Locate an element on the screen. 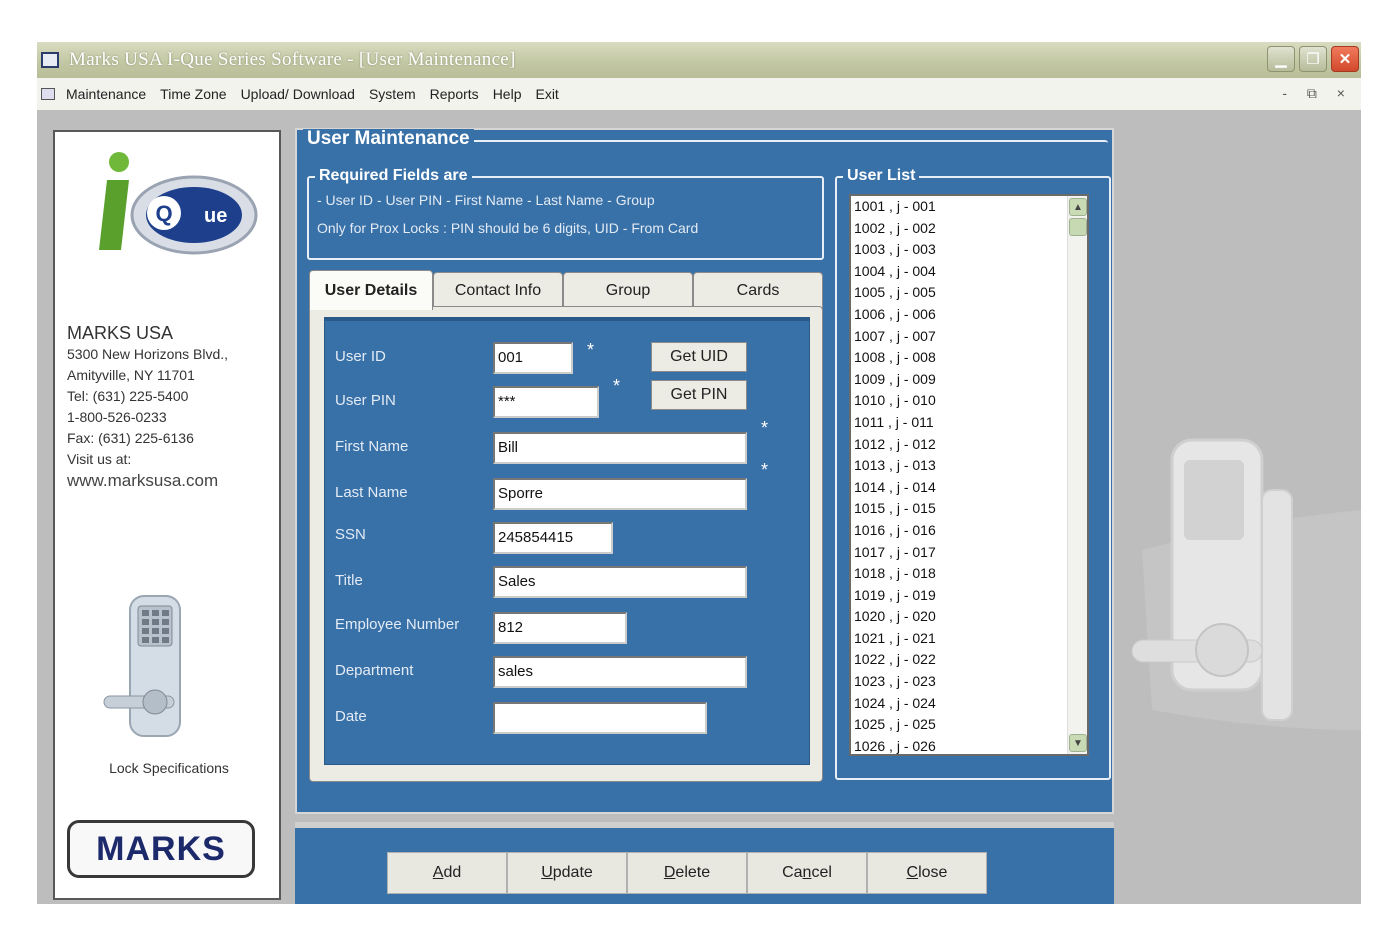 The width and height of the screenshot is (1390, 934). list-item: 1016 , j - 016 is located at coordinates (969, 531).